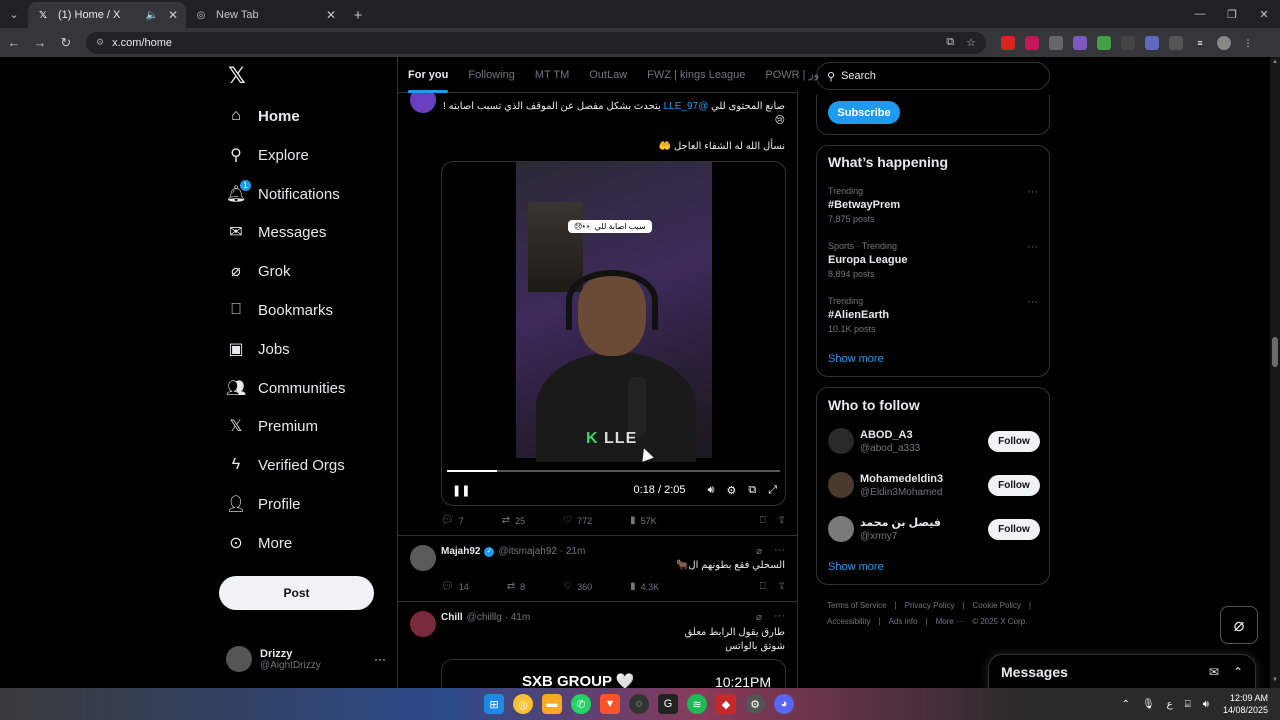 This screenshot has height=720, width=1280. Describe the element at coordinates (1080, 42) in the screenshot. I see `extension-purple-icon` at that location.